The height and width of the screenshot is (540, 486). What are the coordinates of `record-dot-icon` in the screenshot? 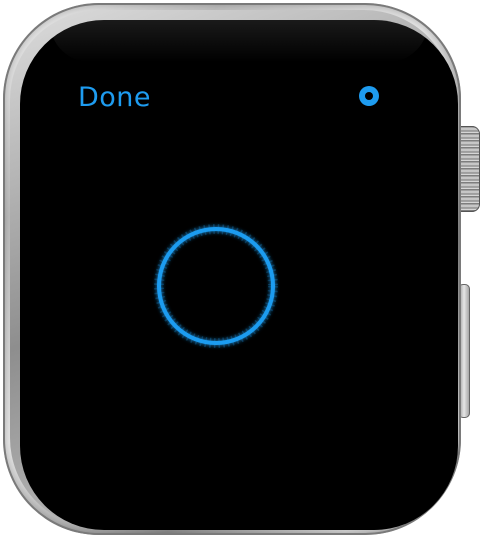 It's located at (369, 96).